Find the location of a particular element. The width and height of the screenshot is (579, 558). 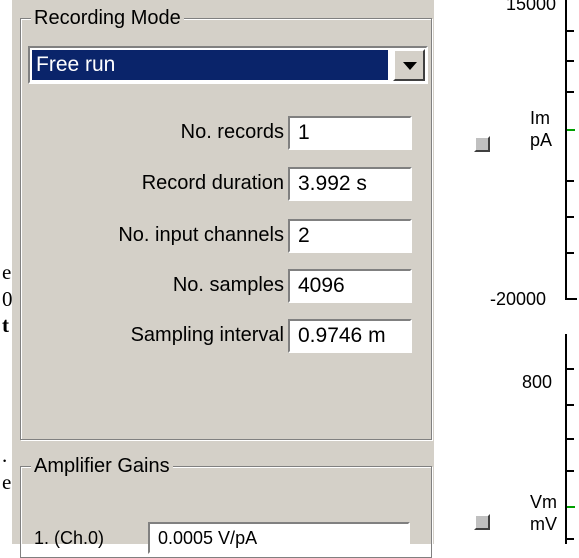

vm-channel-unit: mV is located at coordinates (543, 524).